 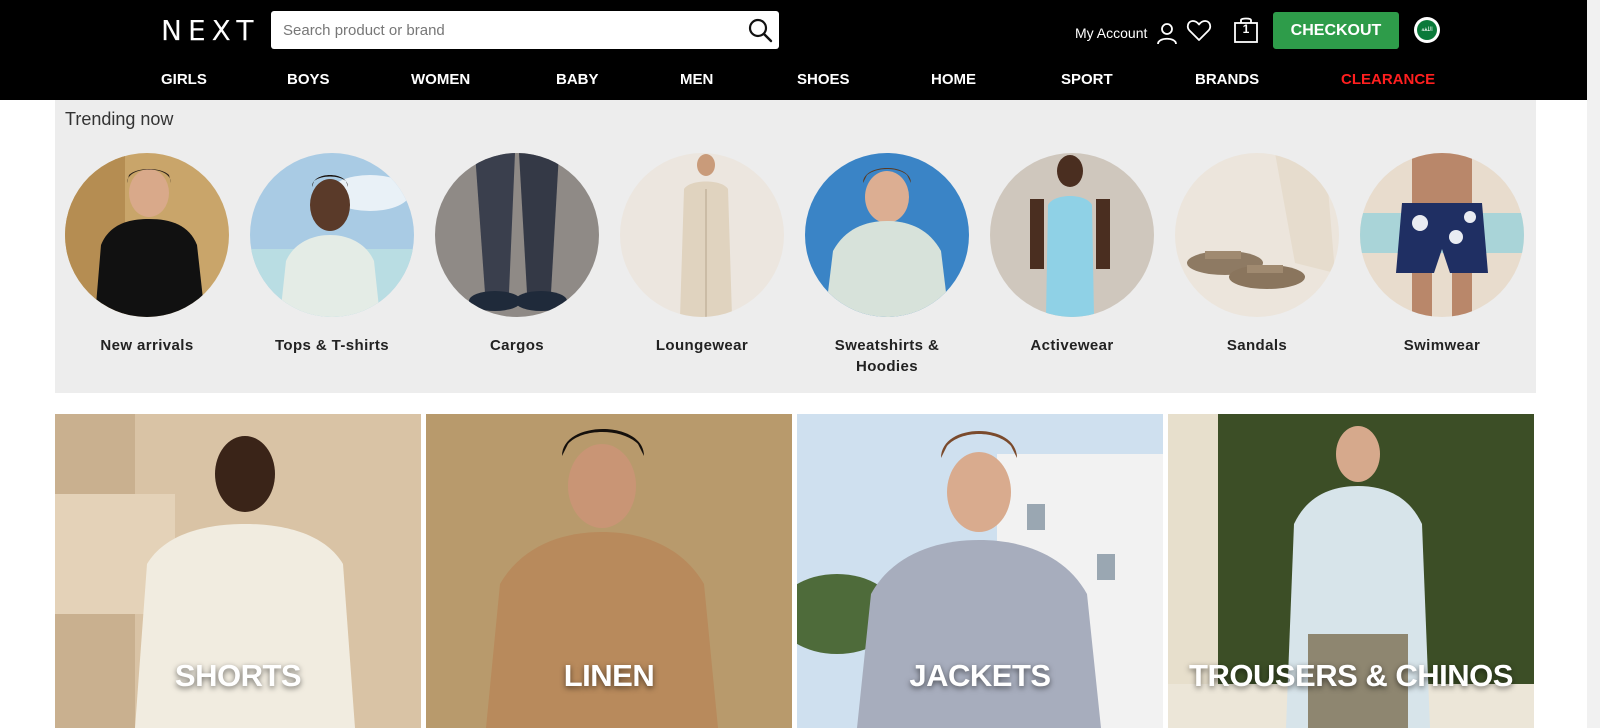 What do you see at coordinates (1227, 79) in the screenshot?
I see `nav-item-brands: BRANDS` at bounding box center [1227, 79].